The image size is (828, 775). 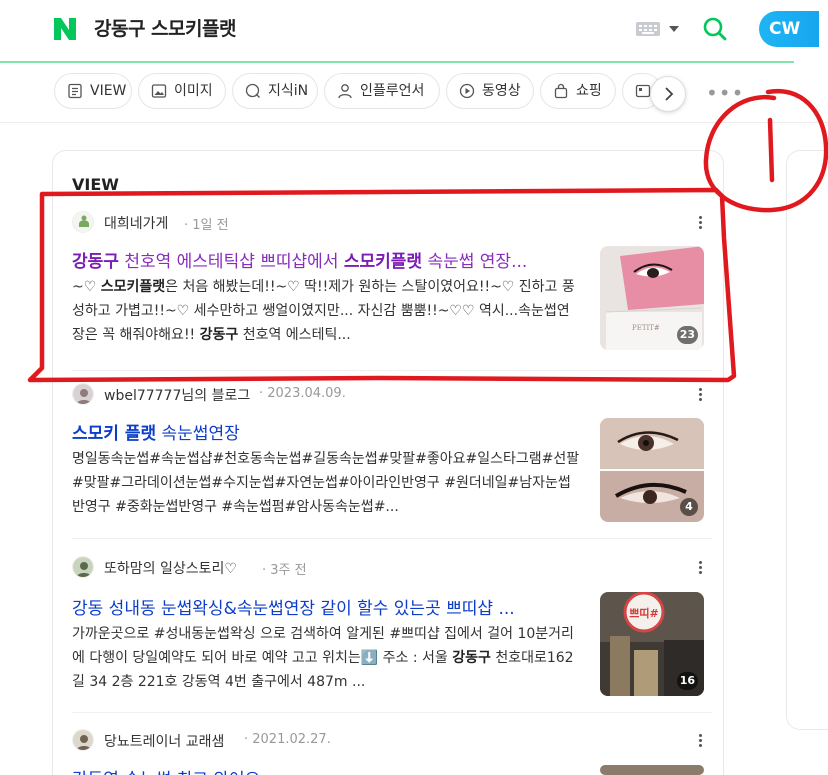 I want to click on desc-text: ~♡, so click(x=86, y=287).